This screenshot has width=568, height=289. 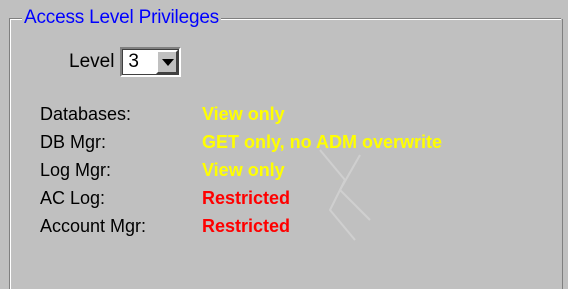 What do you see at coordinates (73, 198) in the screenshot?
I see `privilege-label: AC Log:` at bounding box center [73, 198].